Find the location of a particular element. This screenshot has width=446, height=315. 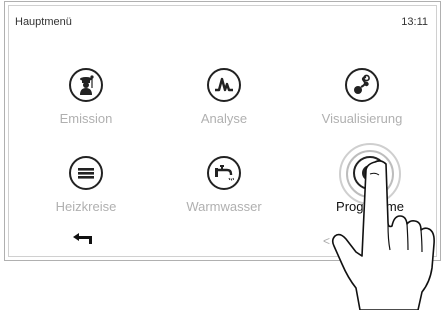

chimney-sweep-icon is located at coordinates (86, 85).